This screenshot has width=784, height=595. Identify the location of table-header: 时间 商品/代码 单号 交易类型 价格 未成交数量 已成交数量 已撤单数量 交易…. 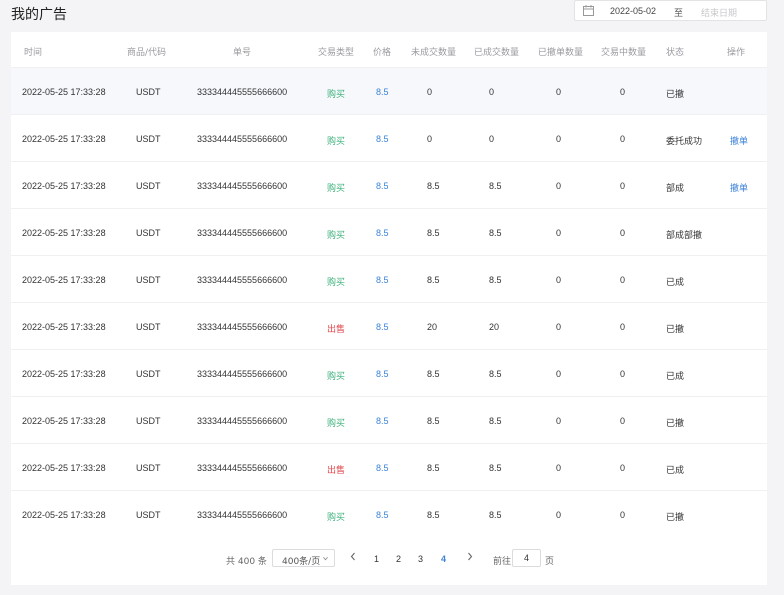
(389, 49).